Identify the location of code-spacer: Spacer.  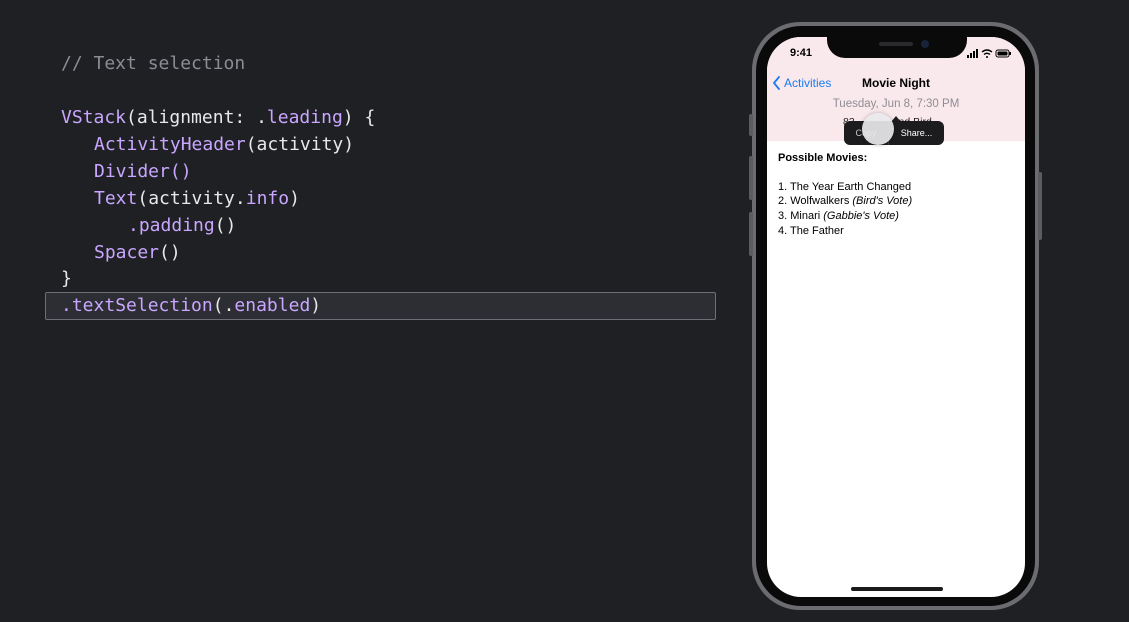
(127, 252).